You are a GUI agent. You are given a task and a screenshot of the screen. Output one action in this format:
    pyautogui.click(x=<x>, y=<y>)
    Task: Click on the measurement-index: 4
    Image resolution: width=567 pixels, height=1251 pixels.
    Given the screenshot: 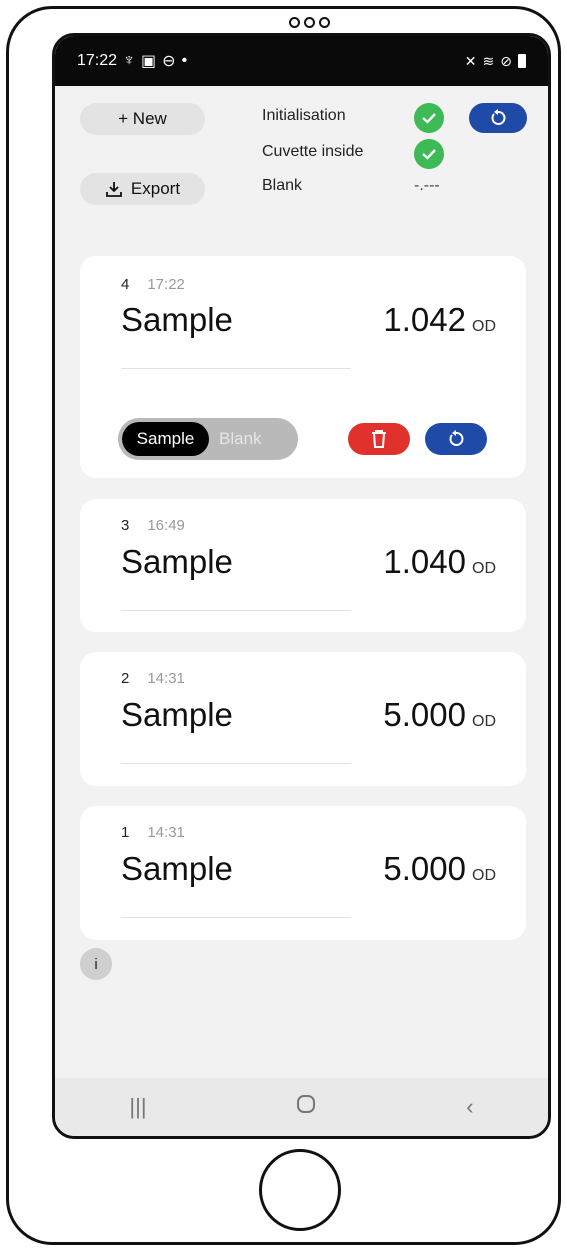 What is the action you would take?
    pyautogui.click(x=125, y=284)
    